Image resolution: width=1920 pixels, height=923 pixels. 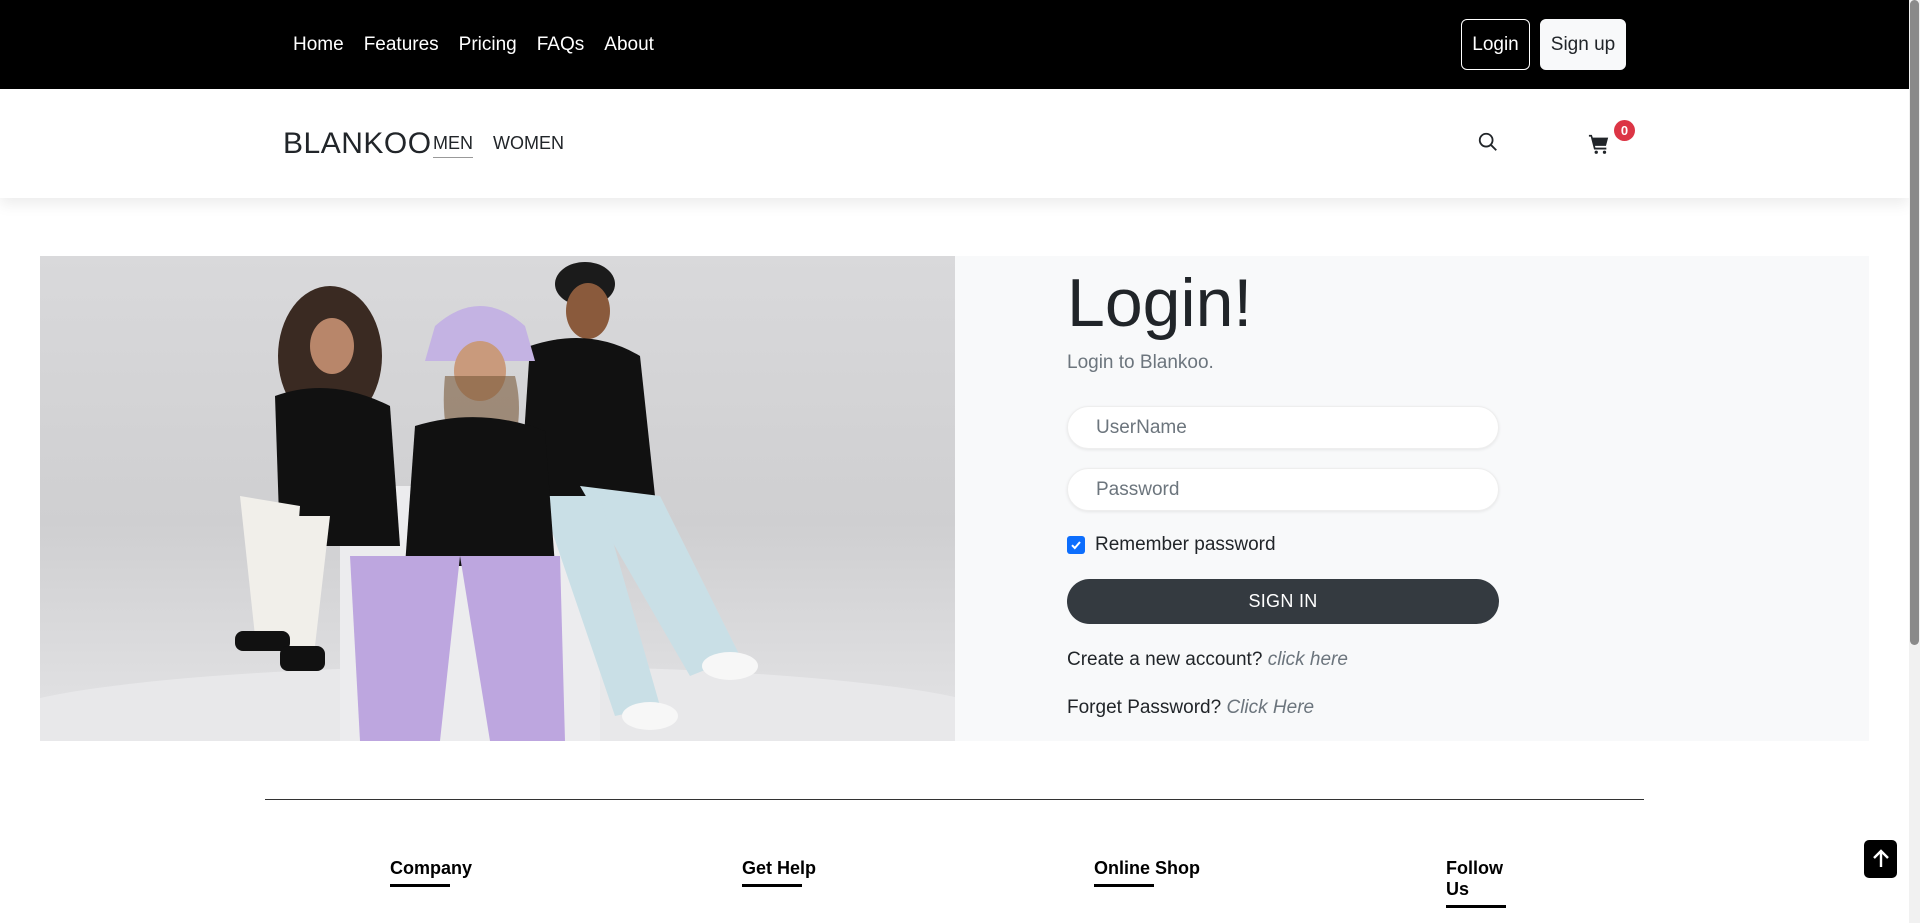 What do you see at coordinates (1147, 868) in the screenshot?
I see `footer-heading-online-shop: Online Shop` at bounding box center [1147, 868].